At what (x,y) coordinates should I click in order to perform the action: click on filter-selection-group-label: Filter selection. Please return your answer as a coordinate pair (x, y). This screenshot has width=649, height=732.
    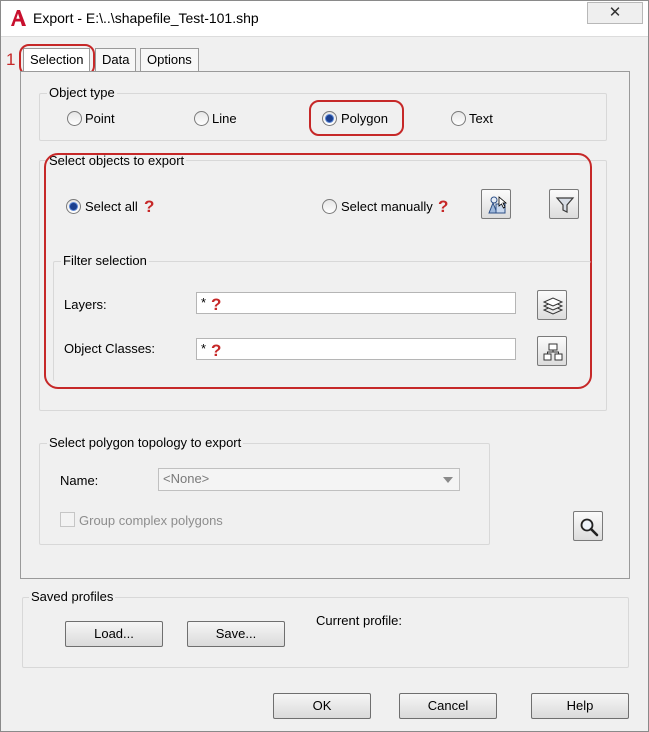
    Looking at the image, I should click on (105, 260).